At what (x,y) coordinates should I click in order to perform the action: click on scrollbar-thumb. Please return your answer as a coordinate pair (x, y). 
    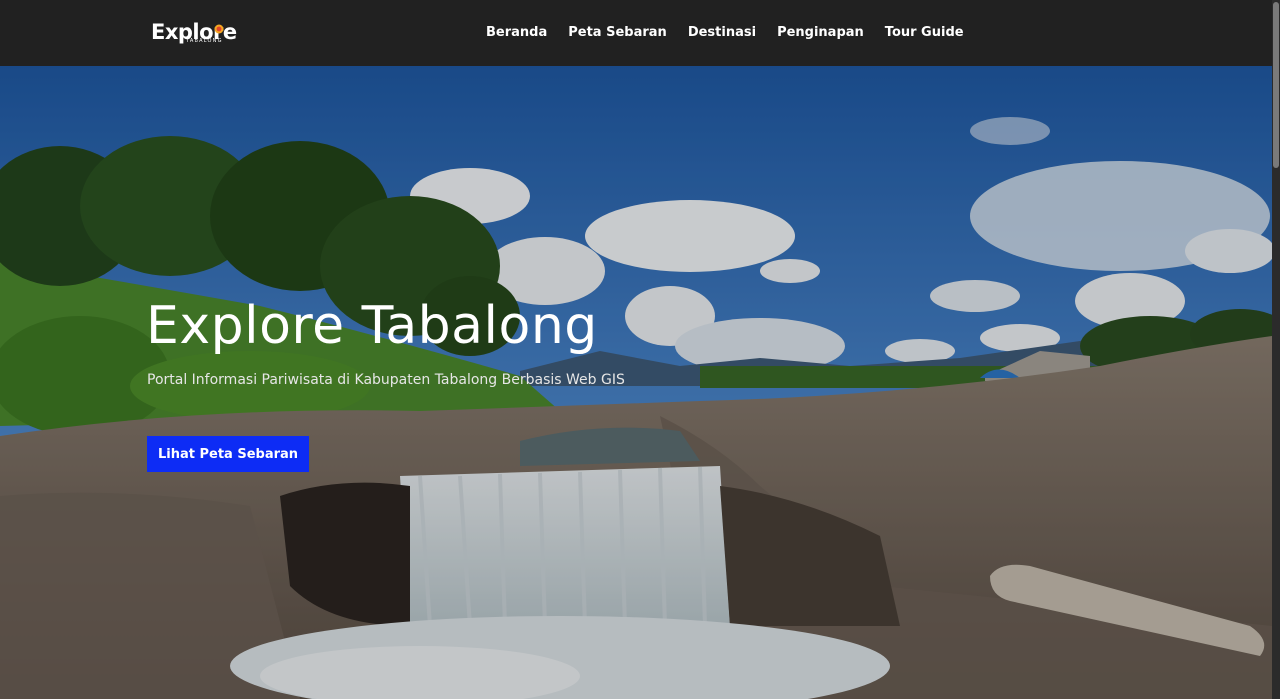
    Looking at the image, I should click on (1276, 85).